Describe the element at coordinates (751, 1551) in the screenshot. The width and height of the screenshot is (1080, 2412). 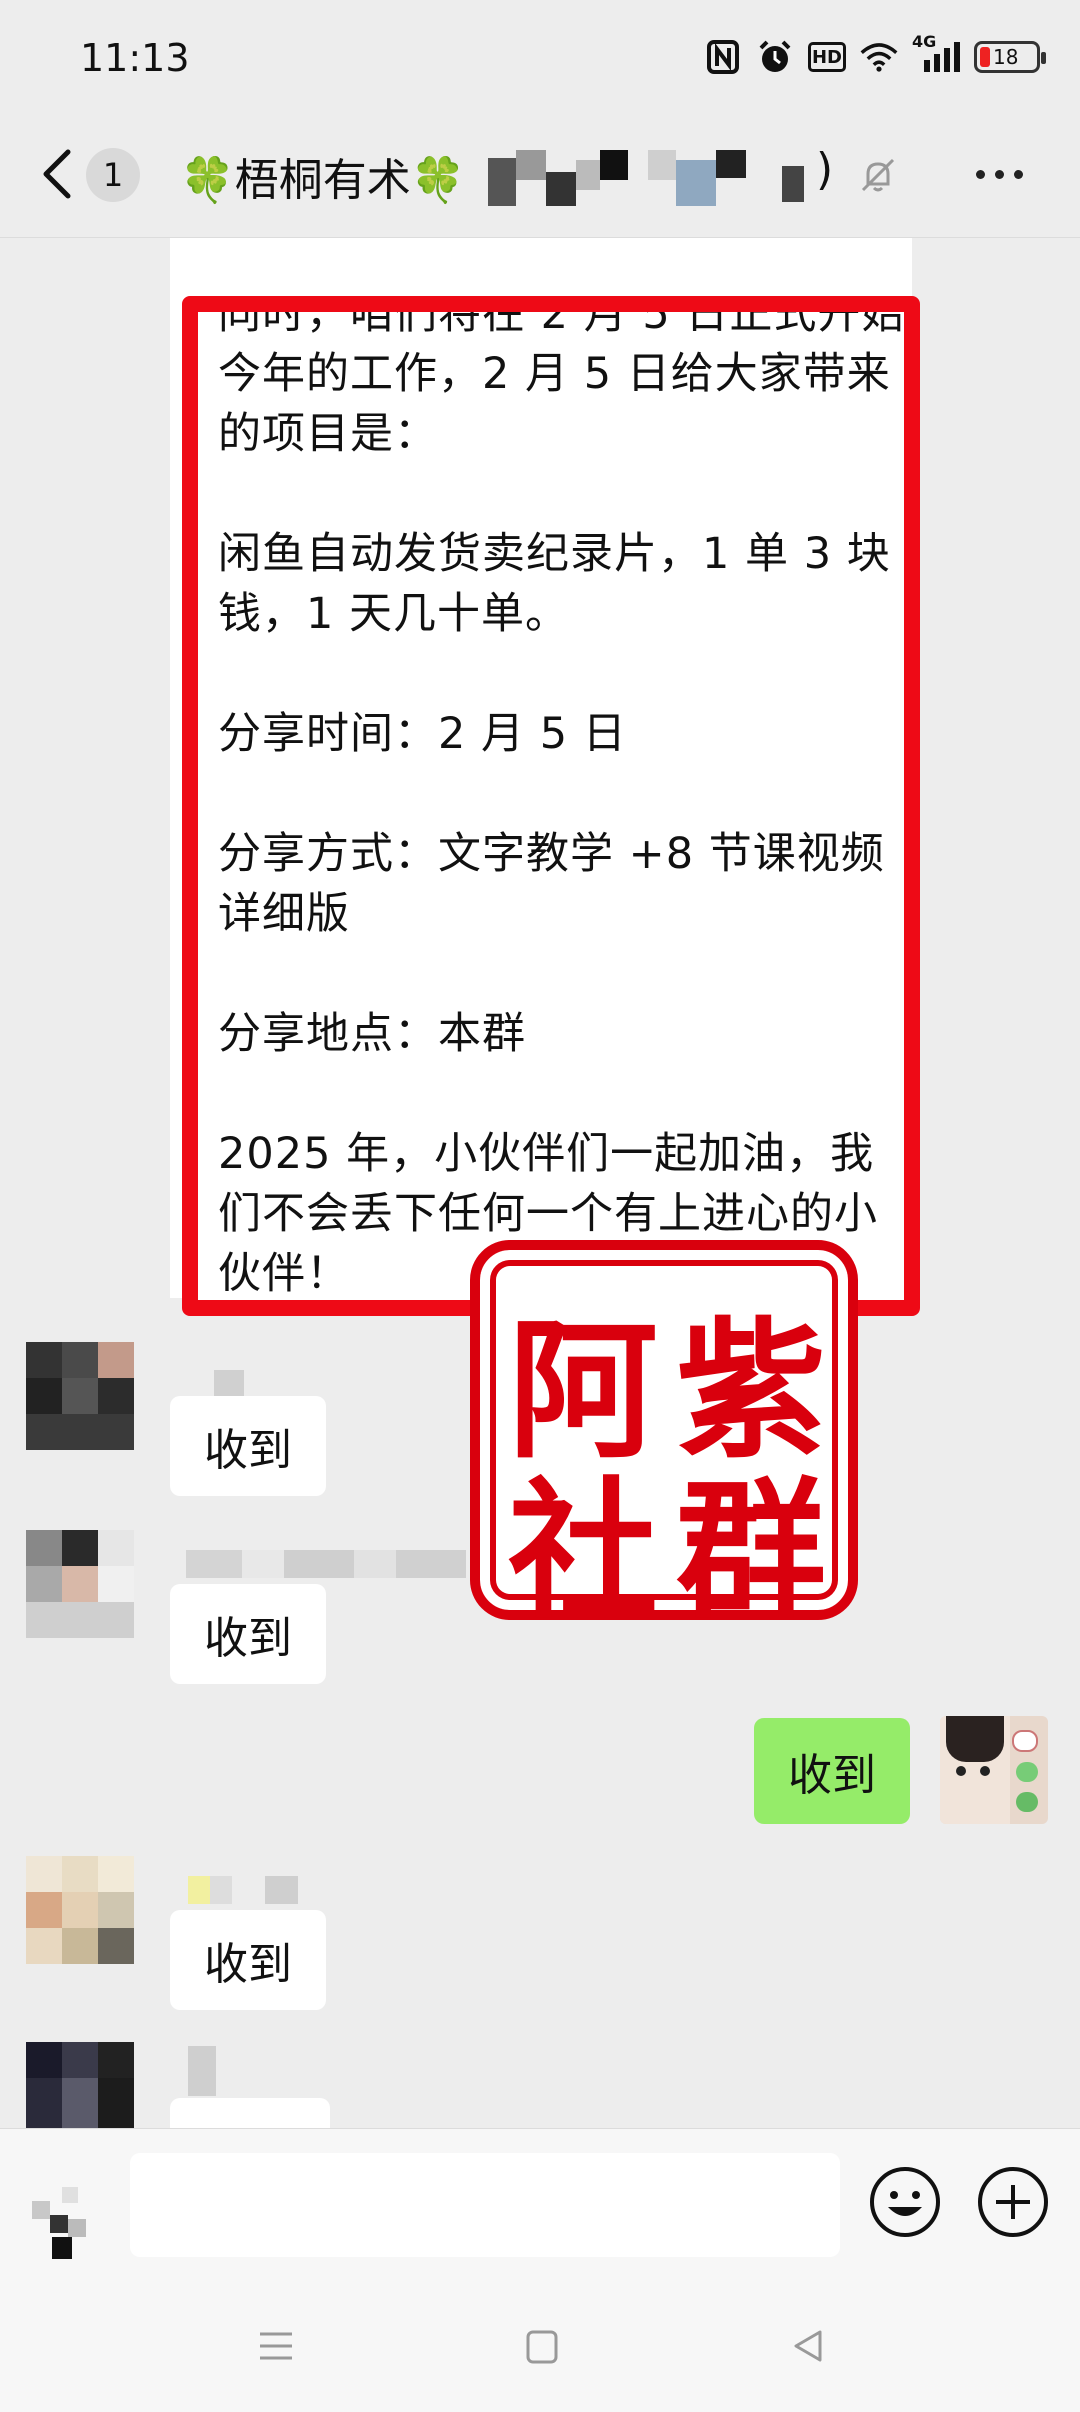
I see `seal-char: 群` at that location.